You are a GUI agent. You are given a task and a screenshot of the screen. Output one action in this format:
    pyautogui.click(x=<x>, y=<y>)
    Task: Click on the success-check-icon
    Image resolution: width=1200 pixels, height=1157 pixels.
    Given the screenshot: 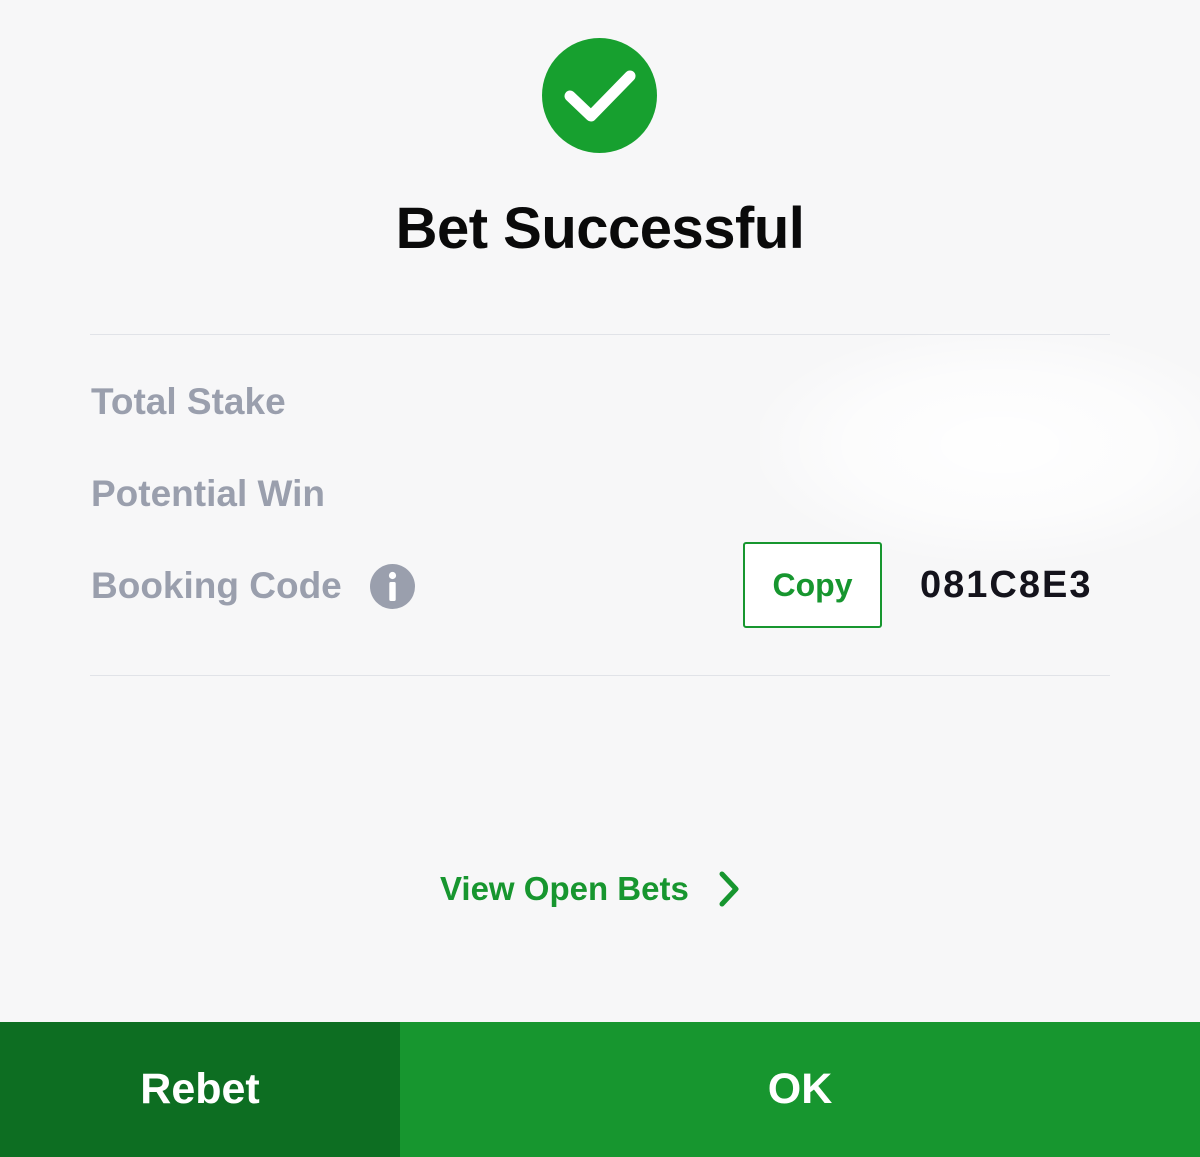 What is the action you would take?
    pyautogui.click(x=599, y=95)
    